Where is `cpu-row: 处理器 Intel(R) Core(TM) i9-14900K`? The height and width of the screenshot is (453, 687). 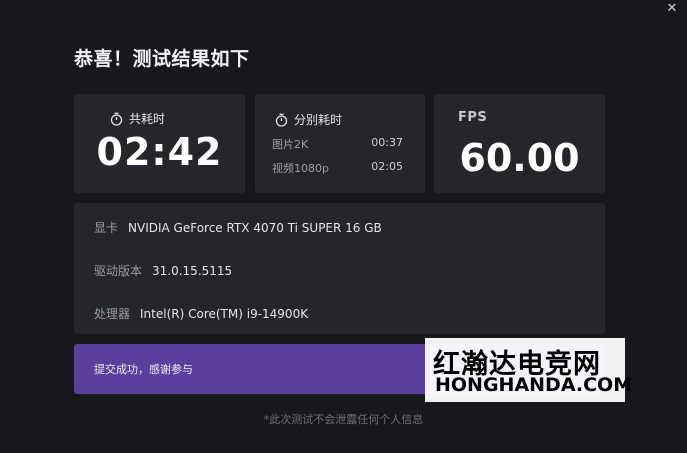 cpu-row: 处理器 Intel(R) Core(TM) i9-14900K is located at coordinates (201, 313).